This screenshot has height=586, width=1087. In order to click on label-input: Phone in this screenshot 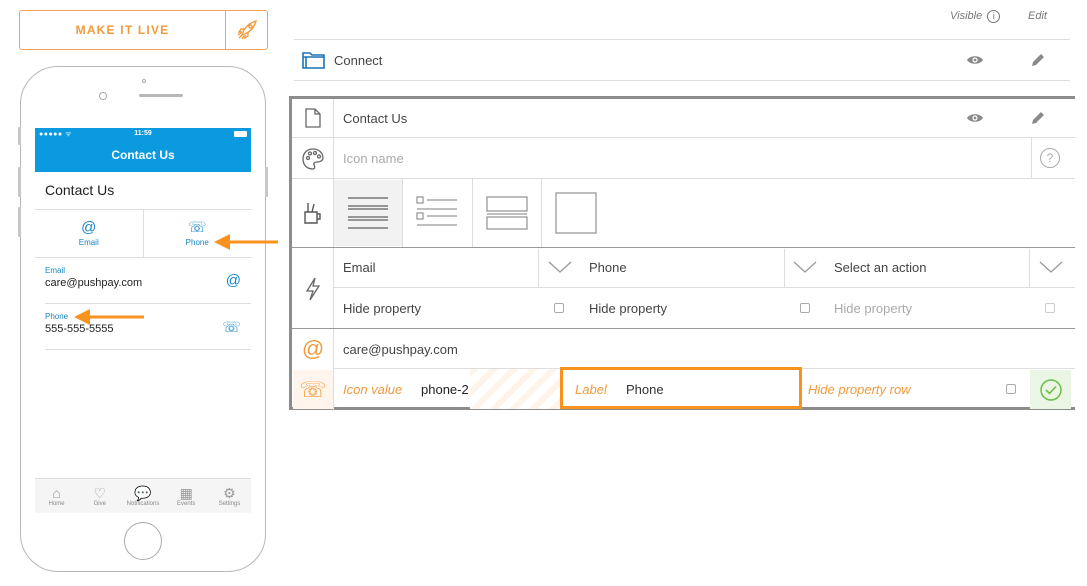, I will do `click(645, 389)`.